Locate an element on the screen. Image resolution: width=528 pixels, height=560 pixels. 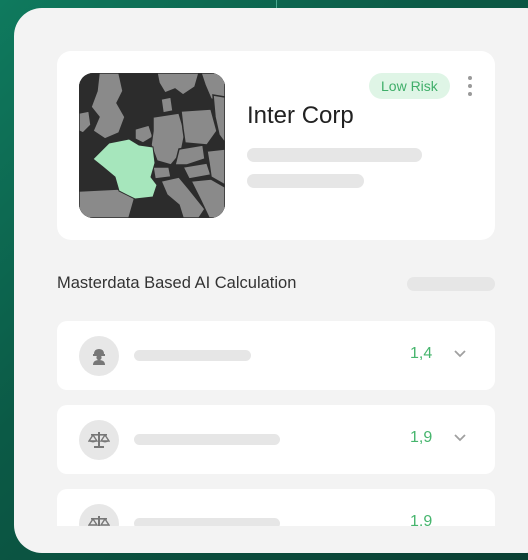
country-map is located at coordinates (152, 145).